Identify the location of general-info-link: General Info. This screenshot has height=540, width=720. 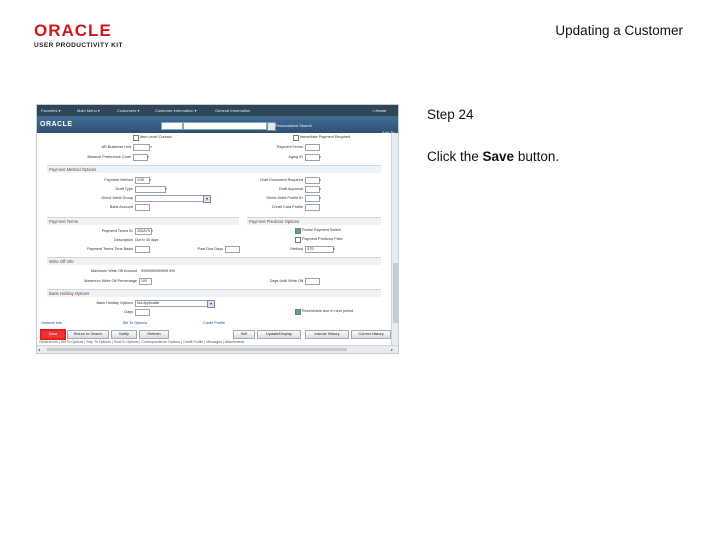
(51, 323).